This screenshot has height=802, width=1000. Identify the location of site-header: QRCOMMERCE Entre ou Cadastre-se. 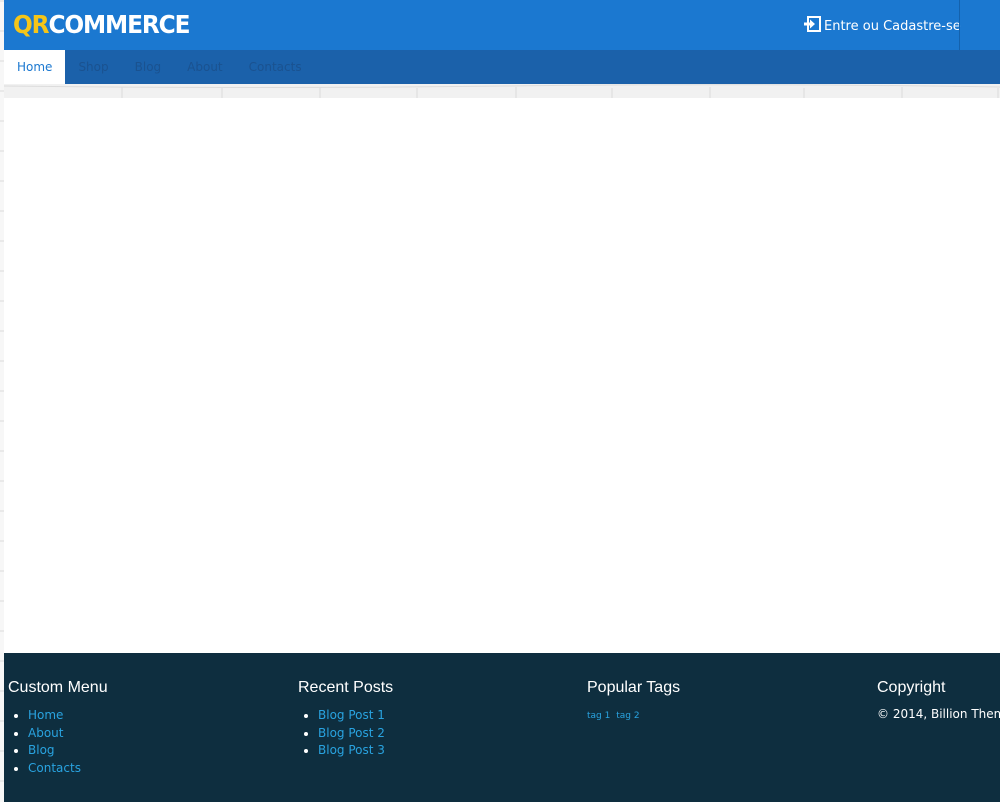
(502, 25).